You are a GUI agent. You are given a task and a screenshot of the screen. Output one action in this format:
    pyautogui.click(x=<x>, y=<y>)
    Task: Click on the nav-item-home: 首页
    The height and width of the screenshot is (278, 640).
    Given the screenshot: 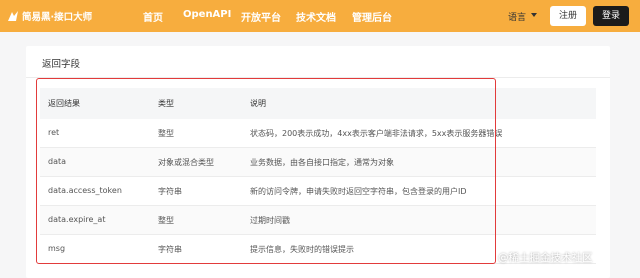 What is the action you would take?
    pyautogui.click(x=153, y=16)
    